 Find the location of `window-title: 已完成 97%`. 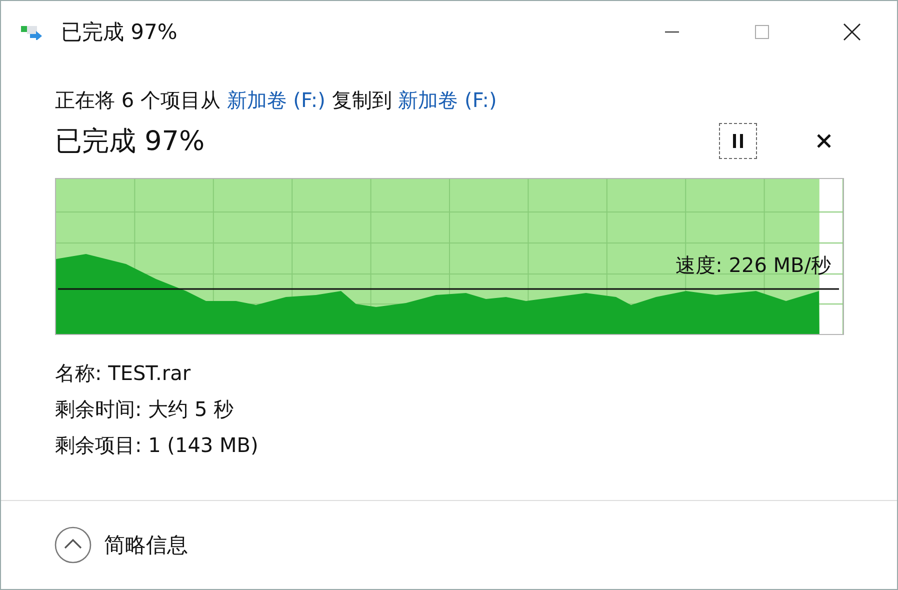

window-title: 已完成 97% is located at coordinates (119, 32).